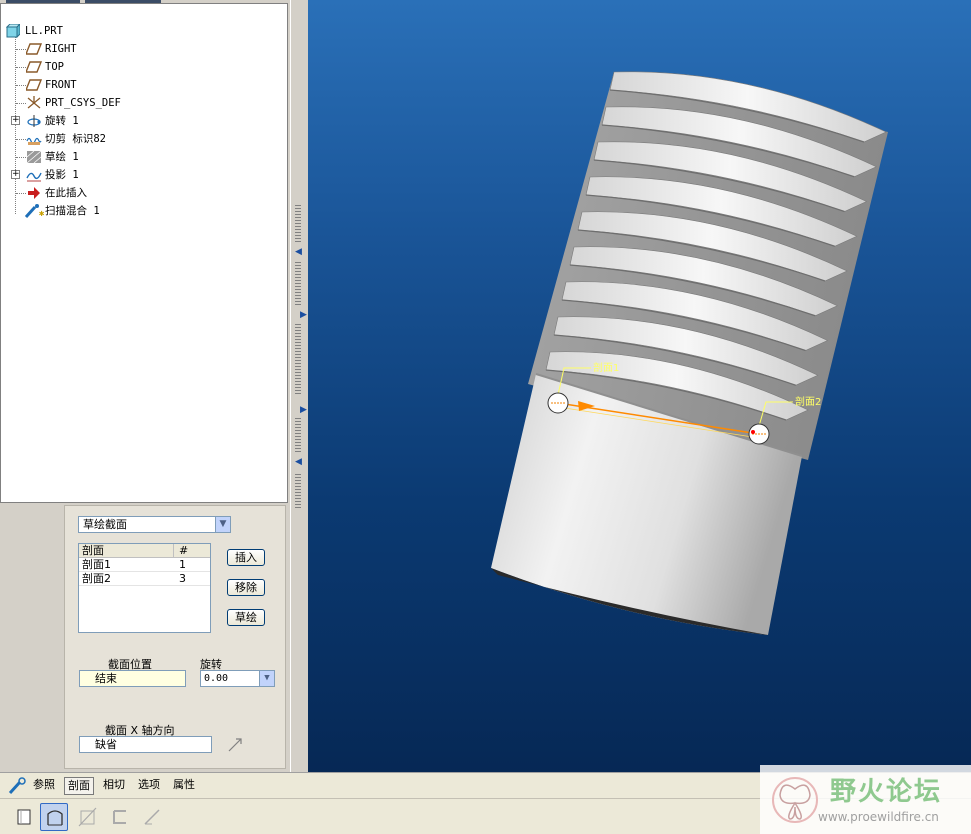 The width and height of the screenshot is (971, 834). What do you see at coordinates (795, 800) in the screenshot?
I see `butterfly-logo-icon` at bounding box center [795, 800].